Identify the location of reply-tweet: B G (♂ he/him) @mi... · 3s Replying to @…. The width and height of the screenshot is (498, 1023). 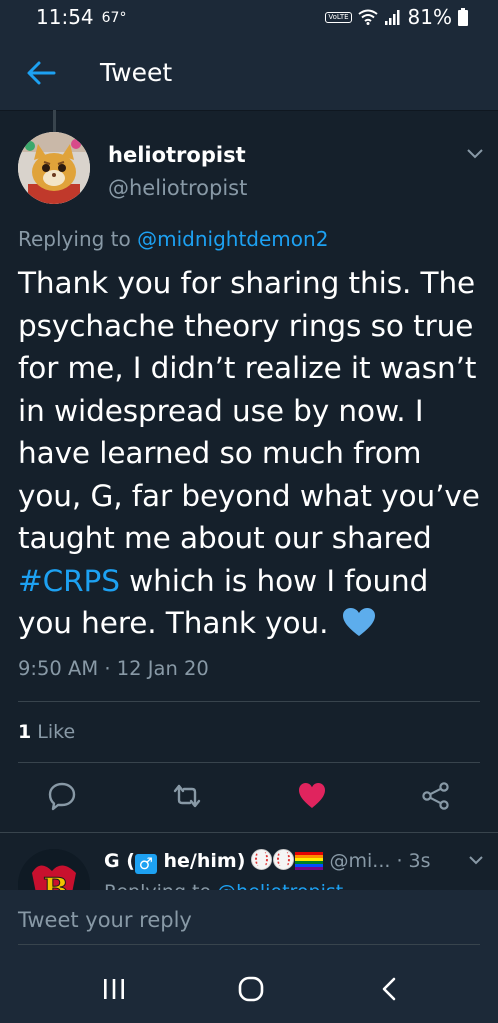
(249, 861).